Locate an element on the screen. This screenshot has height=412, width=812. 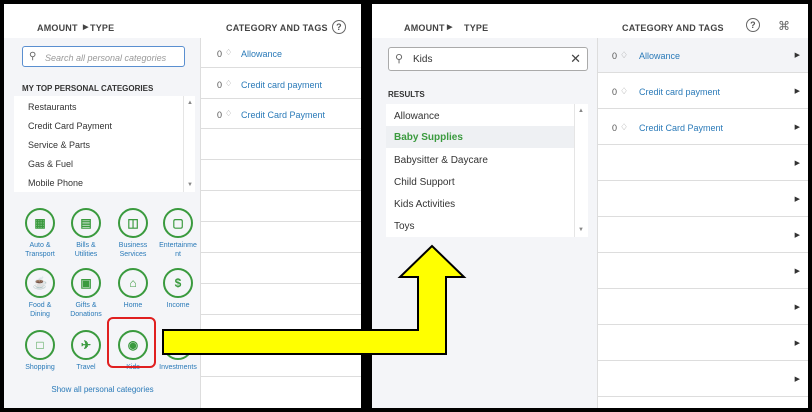
yellow-arrow-shape is located at coordinates (314, 299).